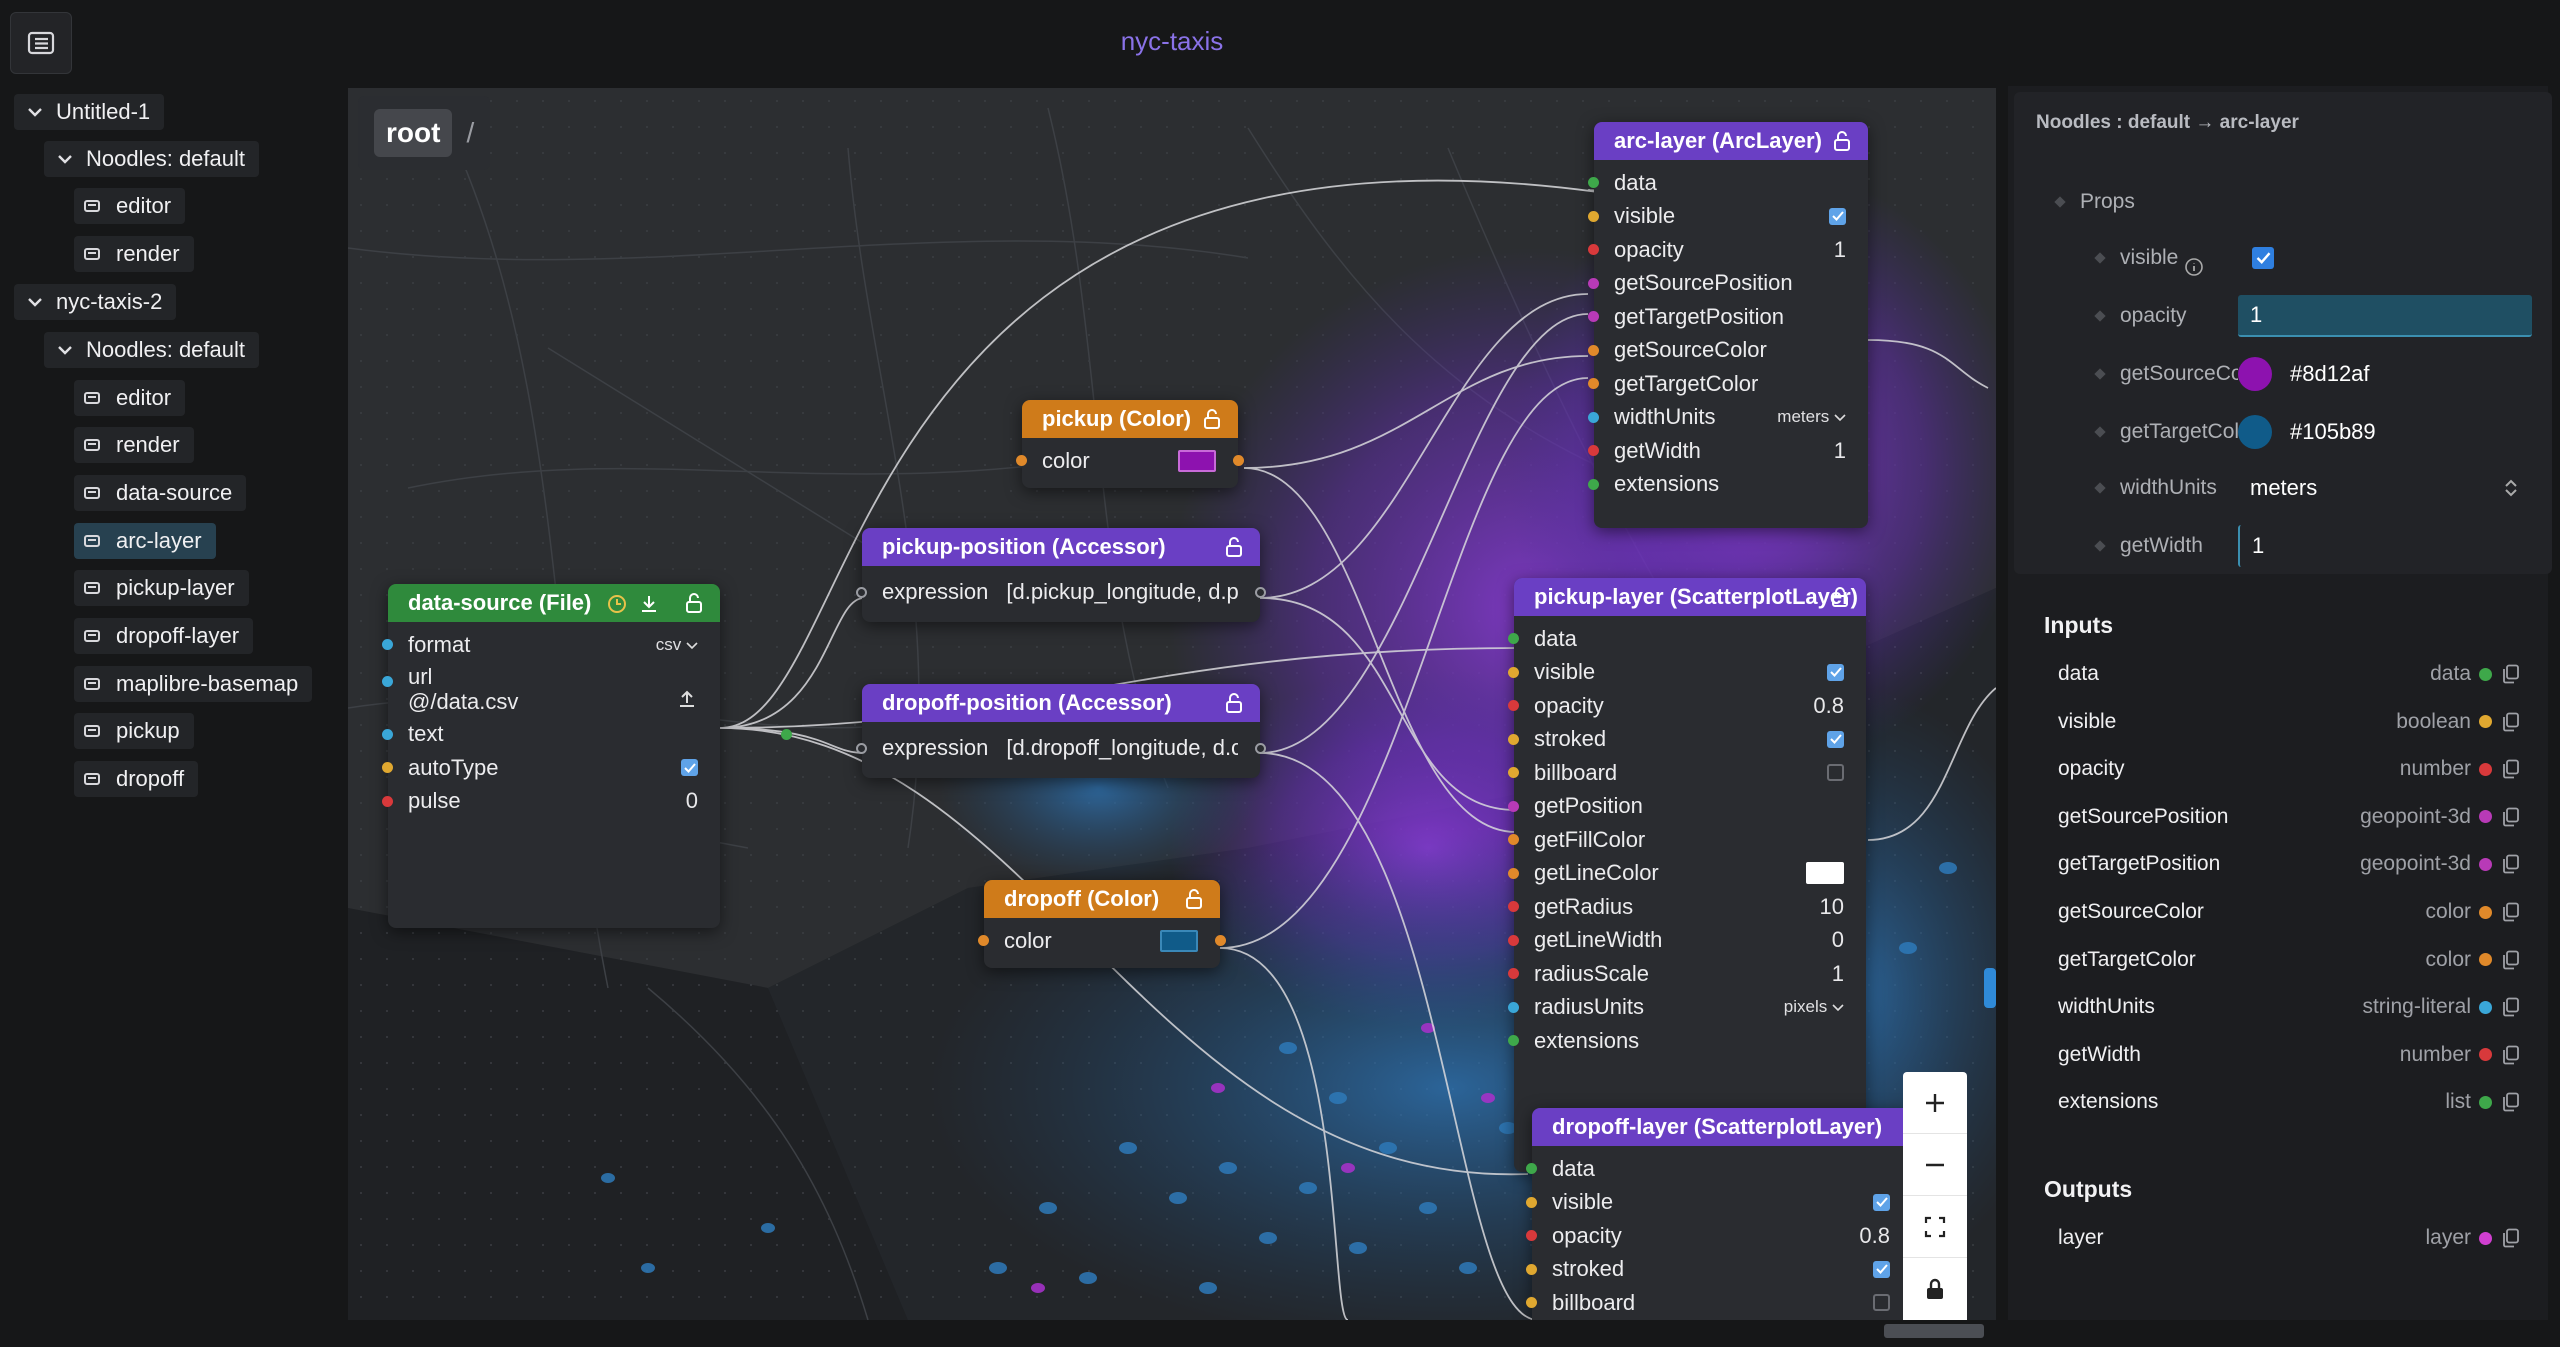  I want to click on source-color-hex: #8d12af, so click(2330, 374).